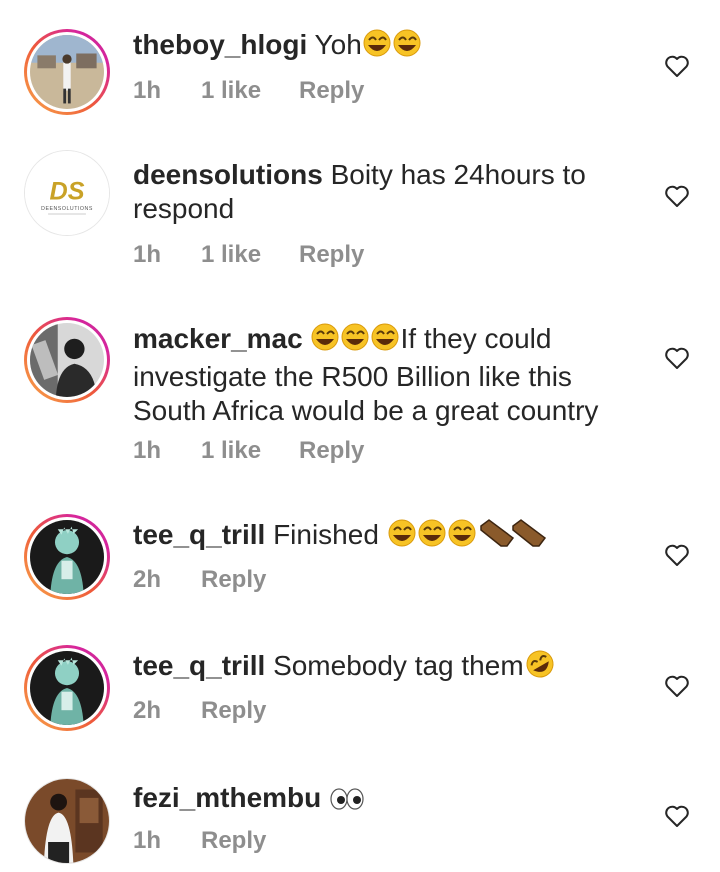 The height and width of the screenshot is (872, 720). I want to click on comment-body-line2: investigate the R500 Billion like this, so click(352, 376).